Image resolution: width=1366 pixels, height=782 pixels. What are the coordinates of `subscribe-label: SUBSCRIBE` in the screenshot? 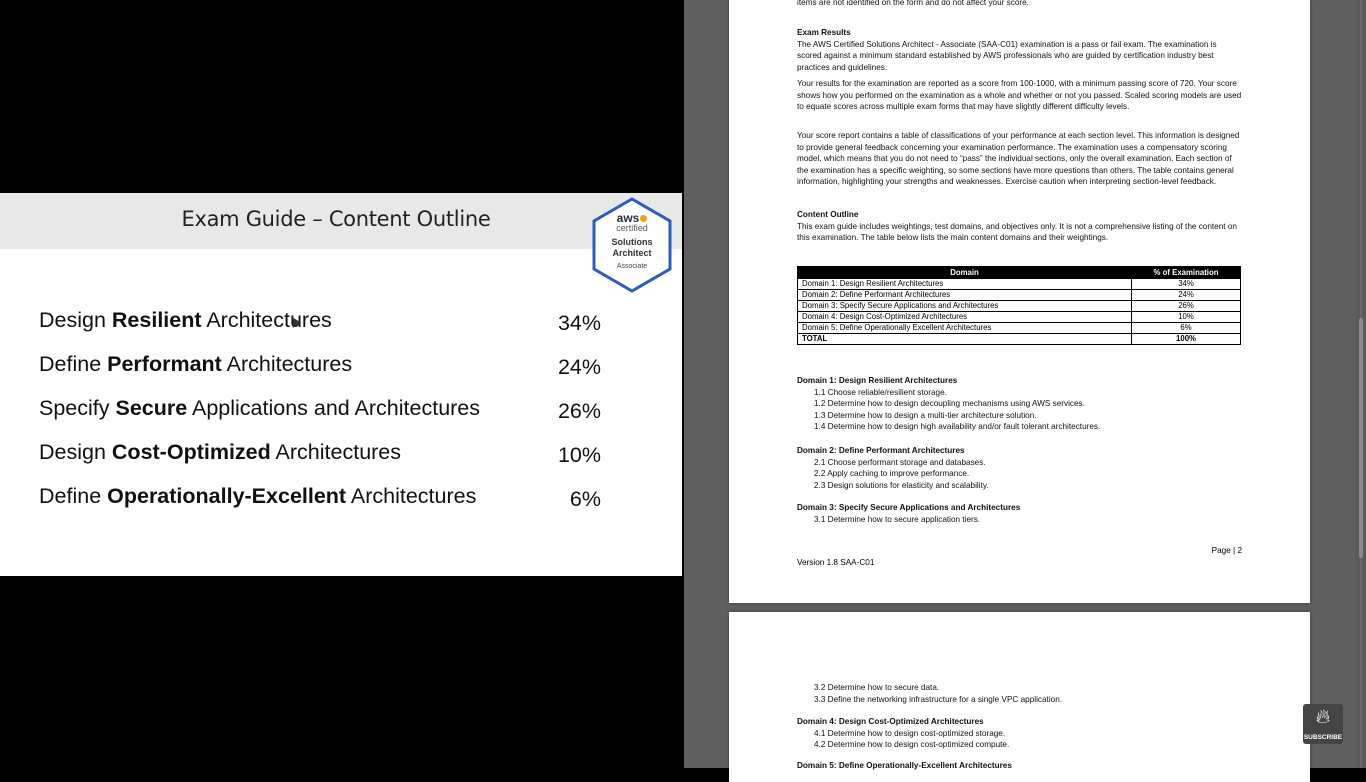 It's located at (1323, 737).